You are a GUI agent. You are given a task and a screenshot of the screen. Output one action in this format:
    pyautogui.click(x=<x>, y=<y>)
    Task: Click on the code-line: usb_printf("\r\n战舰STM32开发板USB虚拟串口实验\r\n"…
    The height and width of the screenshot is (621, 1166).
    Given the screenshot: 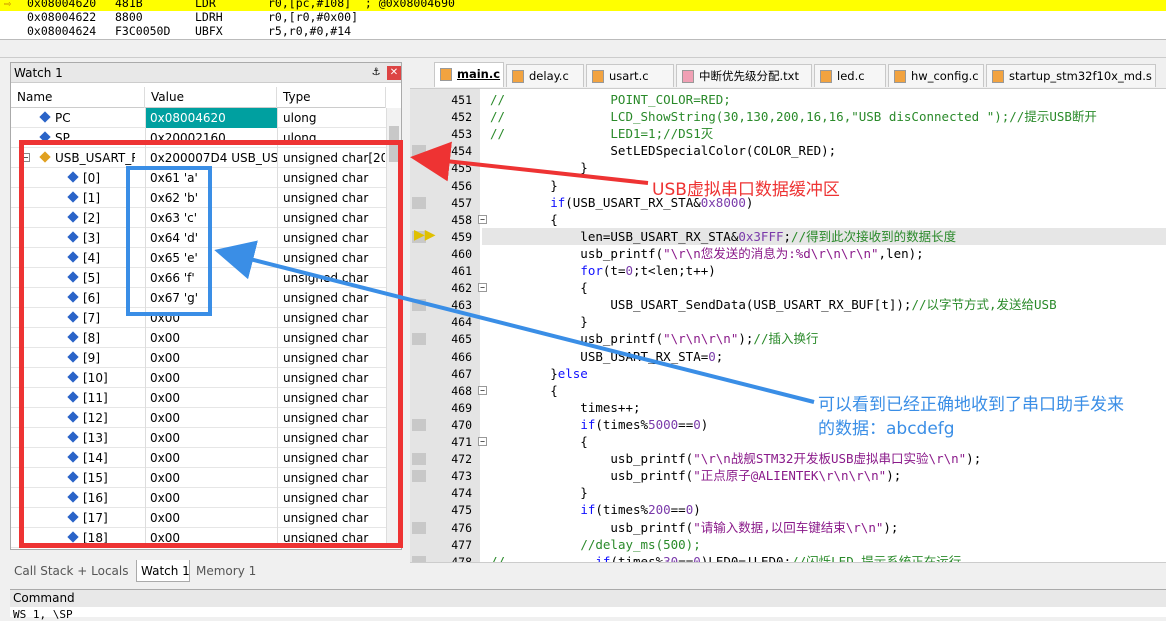 What is the action you would take?
    pyautogui.click(x=735, y=458)
    